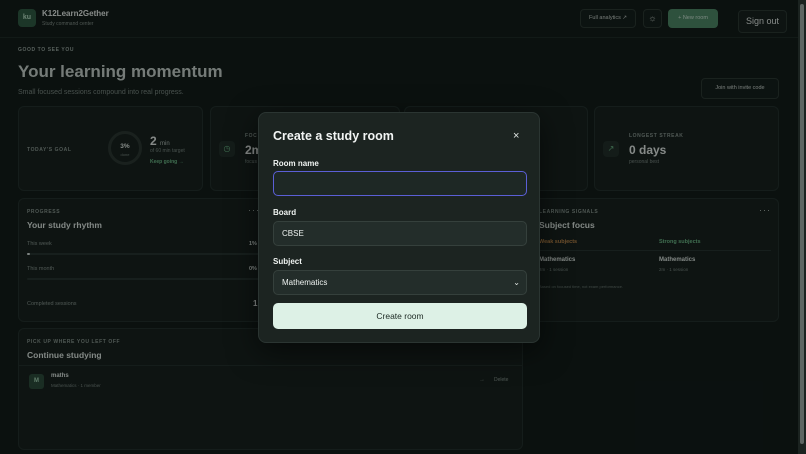  What do you see at coordinates (400, 282) in the screenshot?
I see `subject-select: Mathematics ⌄` at bounding box center [400, 282].